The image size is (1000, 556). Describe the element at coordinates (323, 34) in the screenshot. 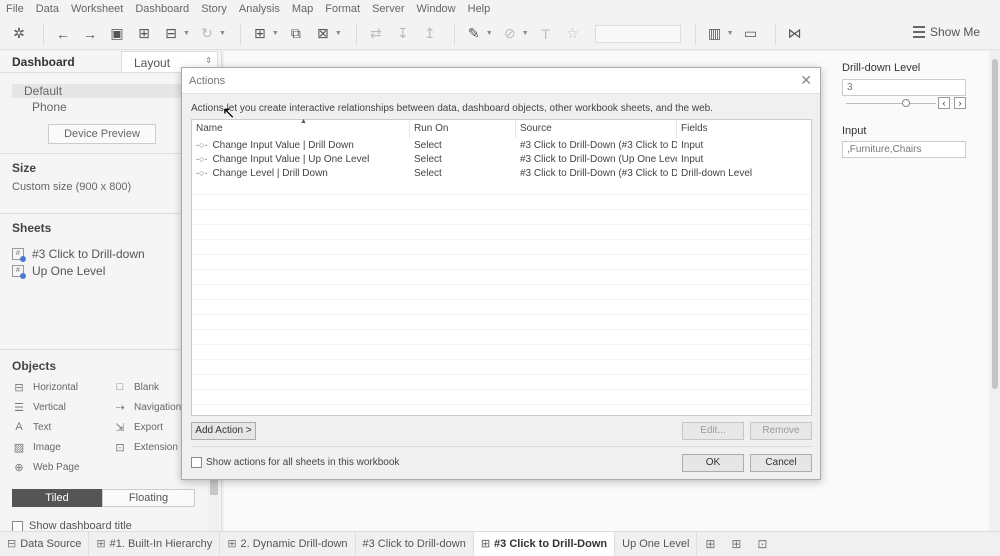

I see `clear-sheet-icon: ⊠` at that location.